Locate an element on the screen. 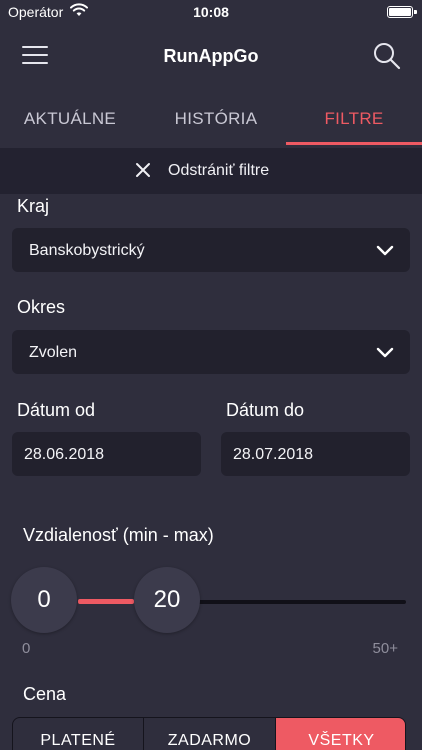 This screenshot has height=750, width=422. tab-filtre: FILTRE is located at coordinates (354, 121).